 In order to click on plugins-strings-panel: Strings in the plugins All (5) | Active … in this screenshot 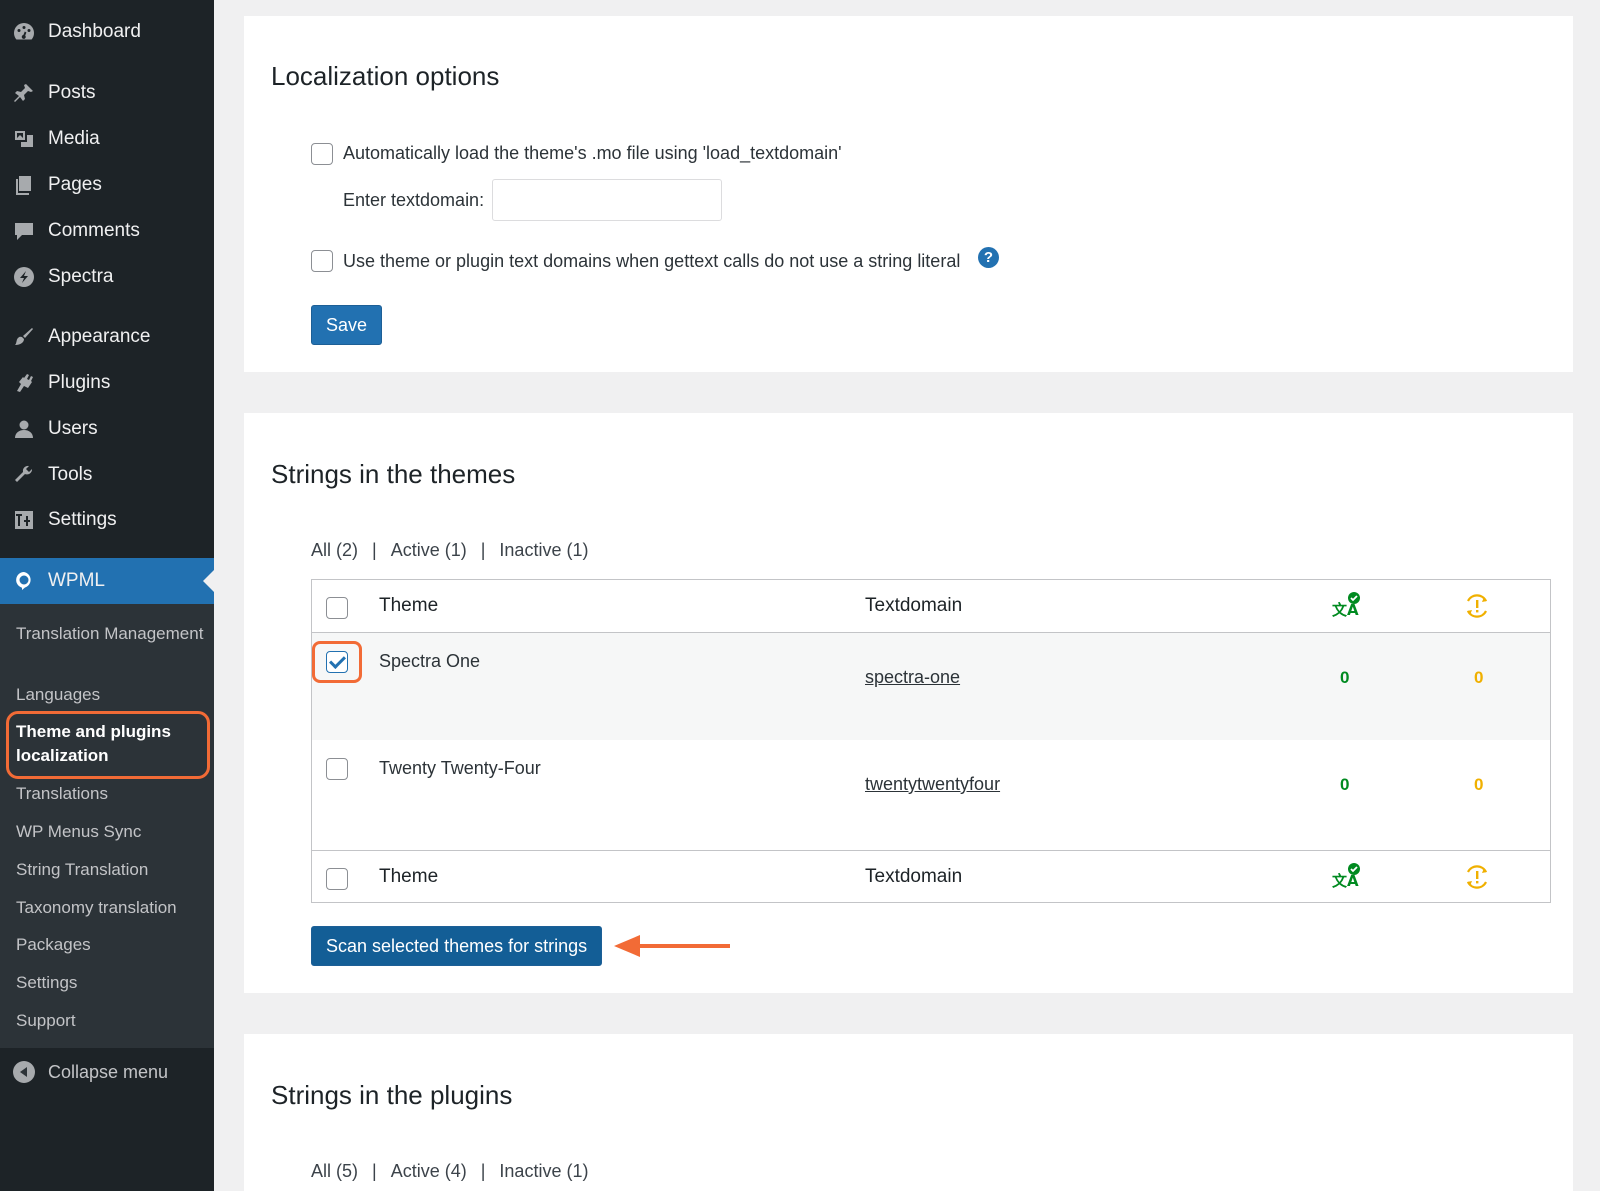, I will do `click(908, 1112)`.